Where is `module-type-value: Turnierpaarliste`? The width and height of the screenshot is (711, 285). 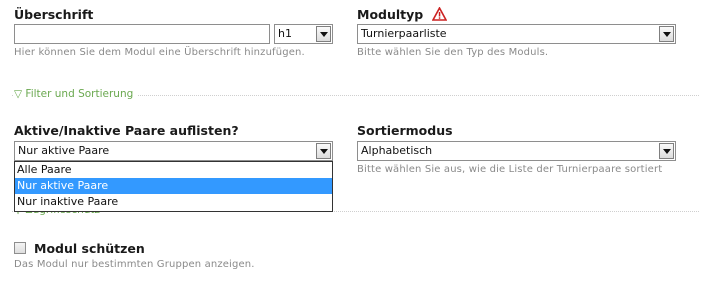 module-type-value: Turnierpaarliste is located at coordinates (404, 33).